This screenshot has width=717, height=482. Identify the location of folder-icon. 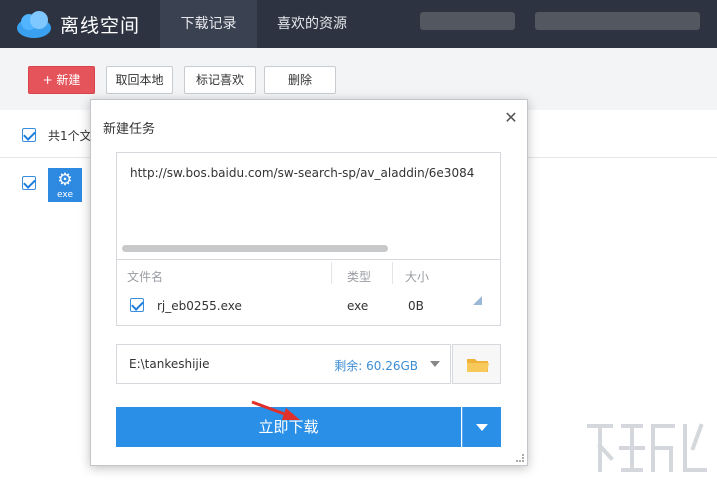
(478, 365).